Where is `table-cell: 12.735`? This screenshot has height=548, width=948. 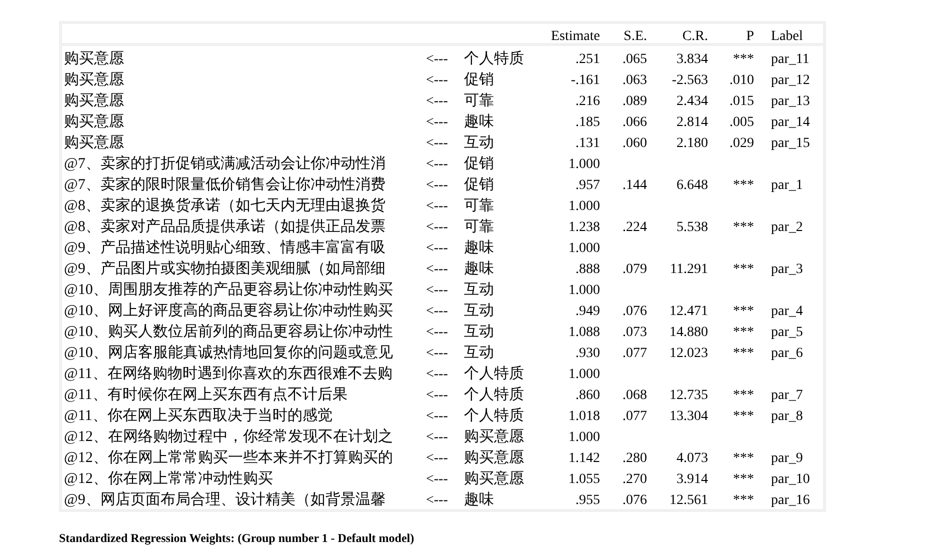 table-cell: 12.735 is located at coordinates (689, 395).